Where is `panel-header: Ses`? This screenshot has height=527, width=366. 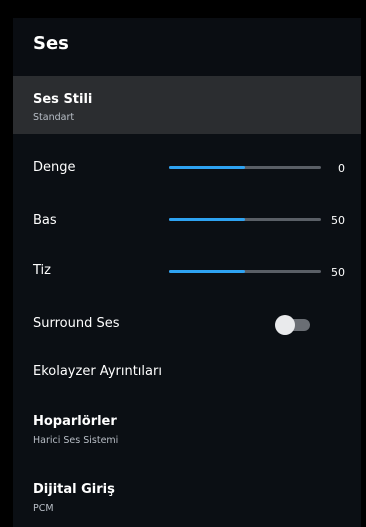
panel-header: Ses is located at coordinates (187, 47).